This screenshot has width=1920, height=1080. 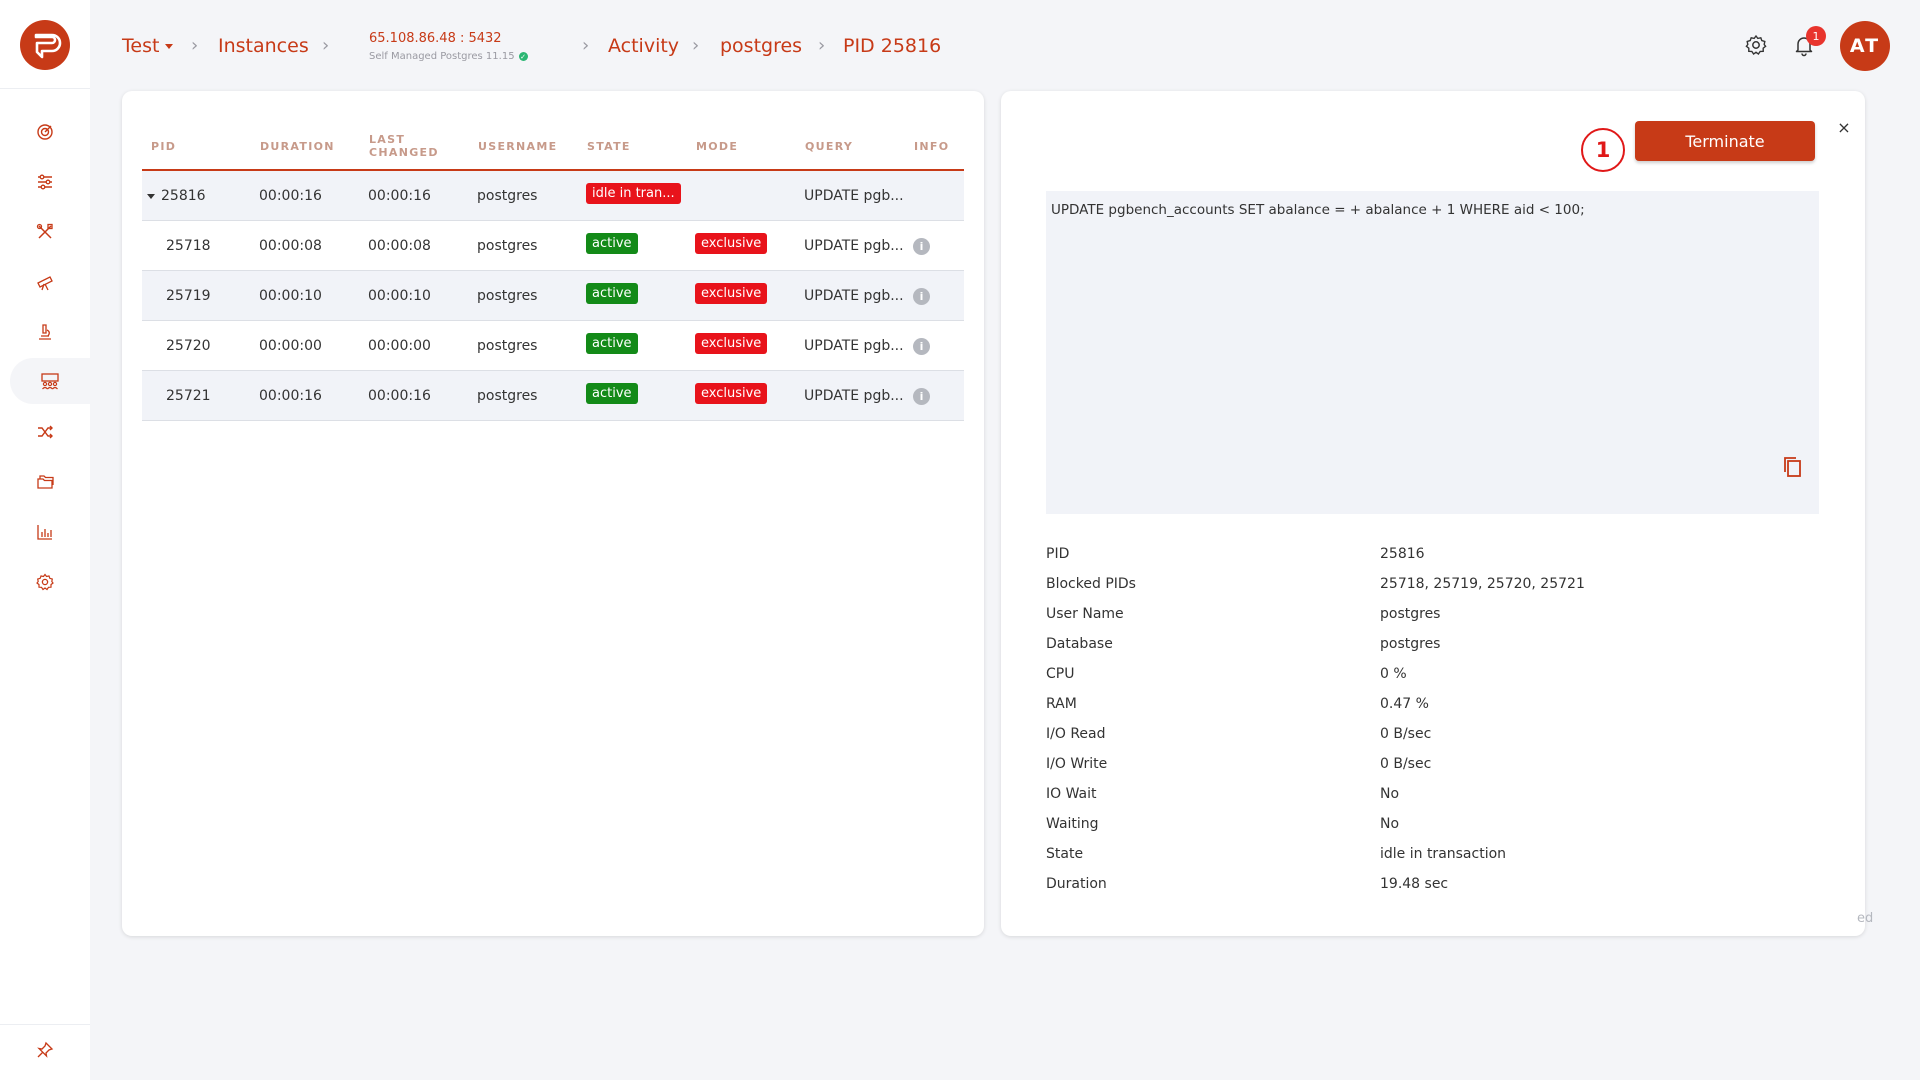 I want to click on detail-label: RAM, so click(x=1061, y=704).